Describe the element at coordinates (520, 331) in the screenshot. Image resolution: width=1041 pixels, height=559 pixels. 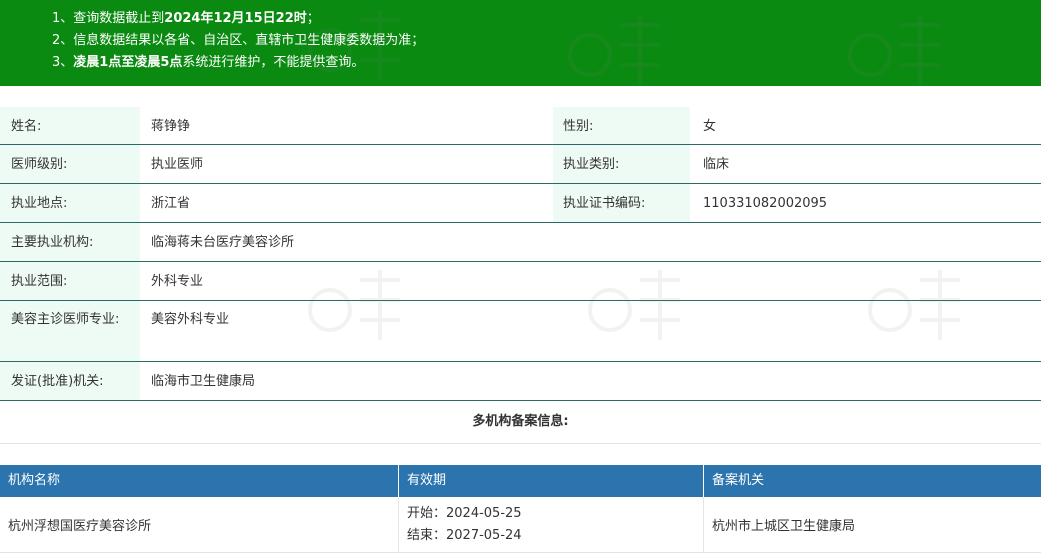
I see `info-row-cosmetic: 美容主诊医师专业: 美容外科专业` at that location.